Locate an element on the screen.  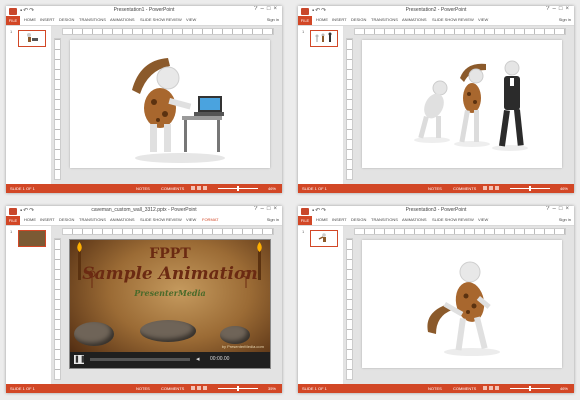
media-seek-bar is located at coordinates (140, 359).